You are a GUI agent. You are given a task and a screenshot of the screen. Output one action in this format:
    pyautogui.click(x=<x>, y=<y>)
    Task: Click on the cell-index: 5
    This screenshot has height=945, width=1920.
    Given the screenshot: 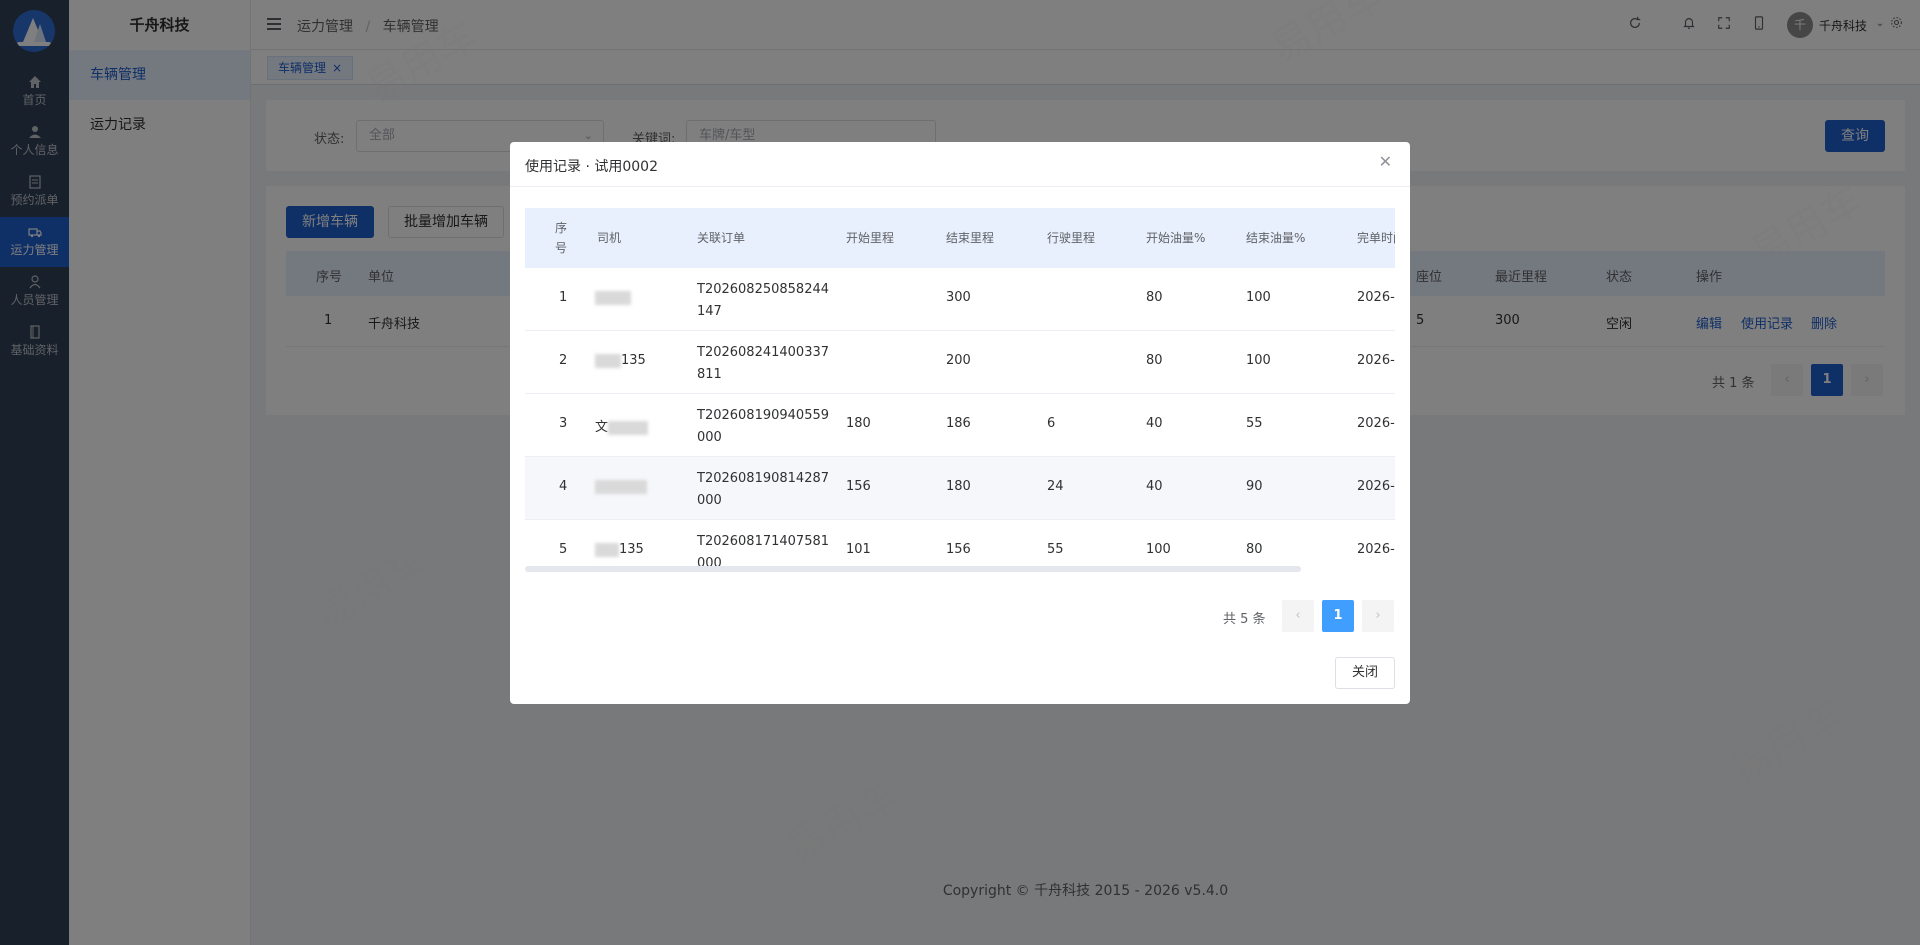 What is the action you would take?
    pyautogui.click(x=563, y=549)
    